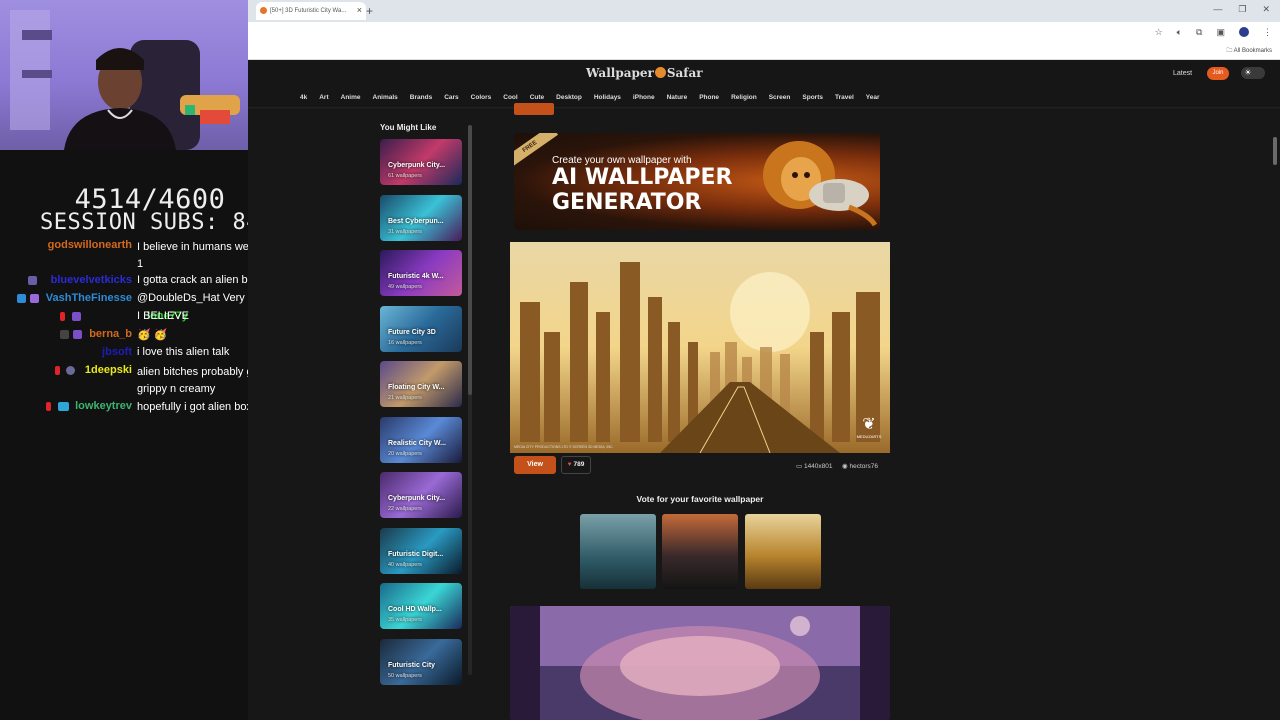 The image size is (1280, 720). Describe the element at coordinates (1266, 9) in the screenshot. I see `close-window-button: ✕` at that location.